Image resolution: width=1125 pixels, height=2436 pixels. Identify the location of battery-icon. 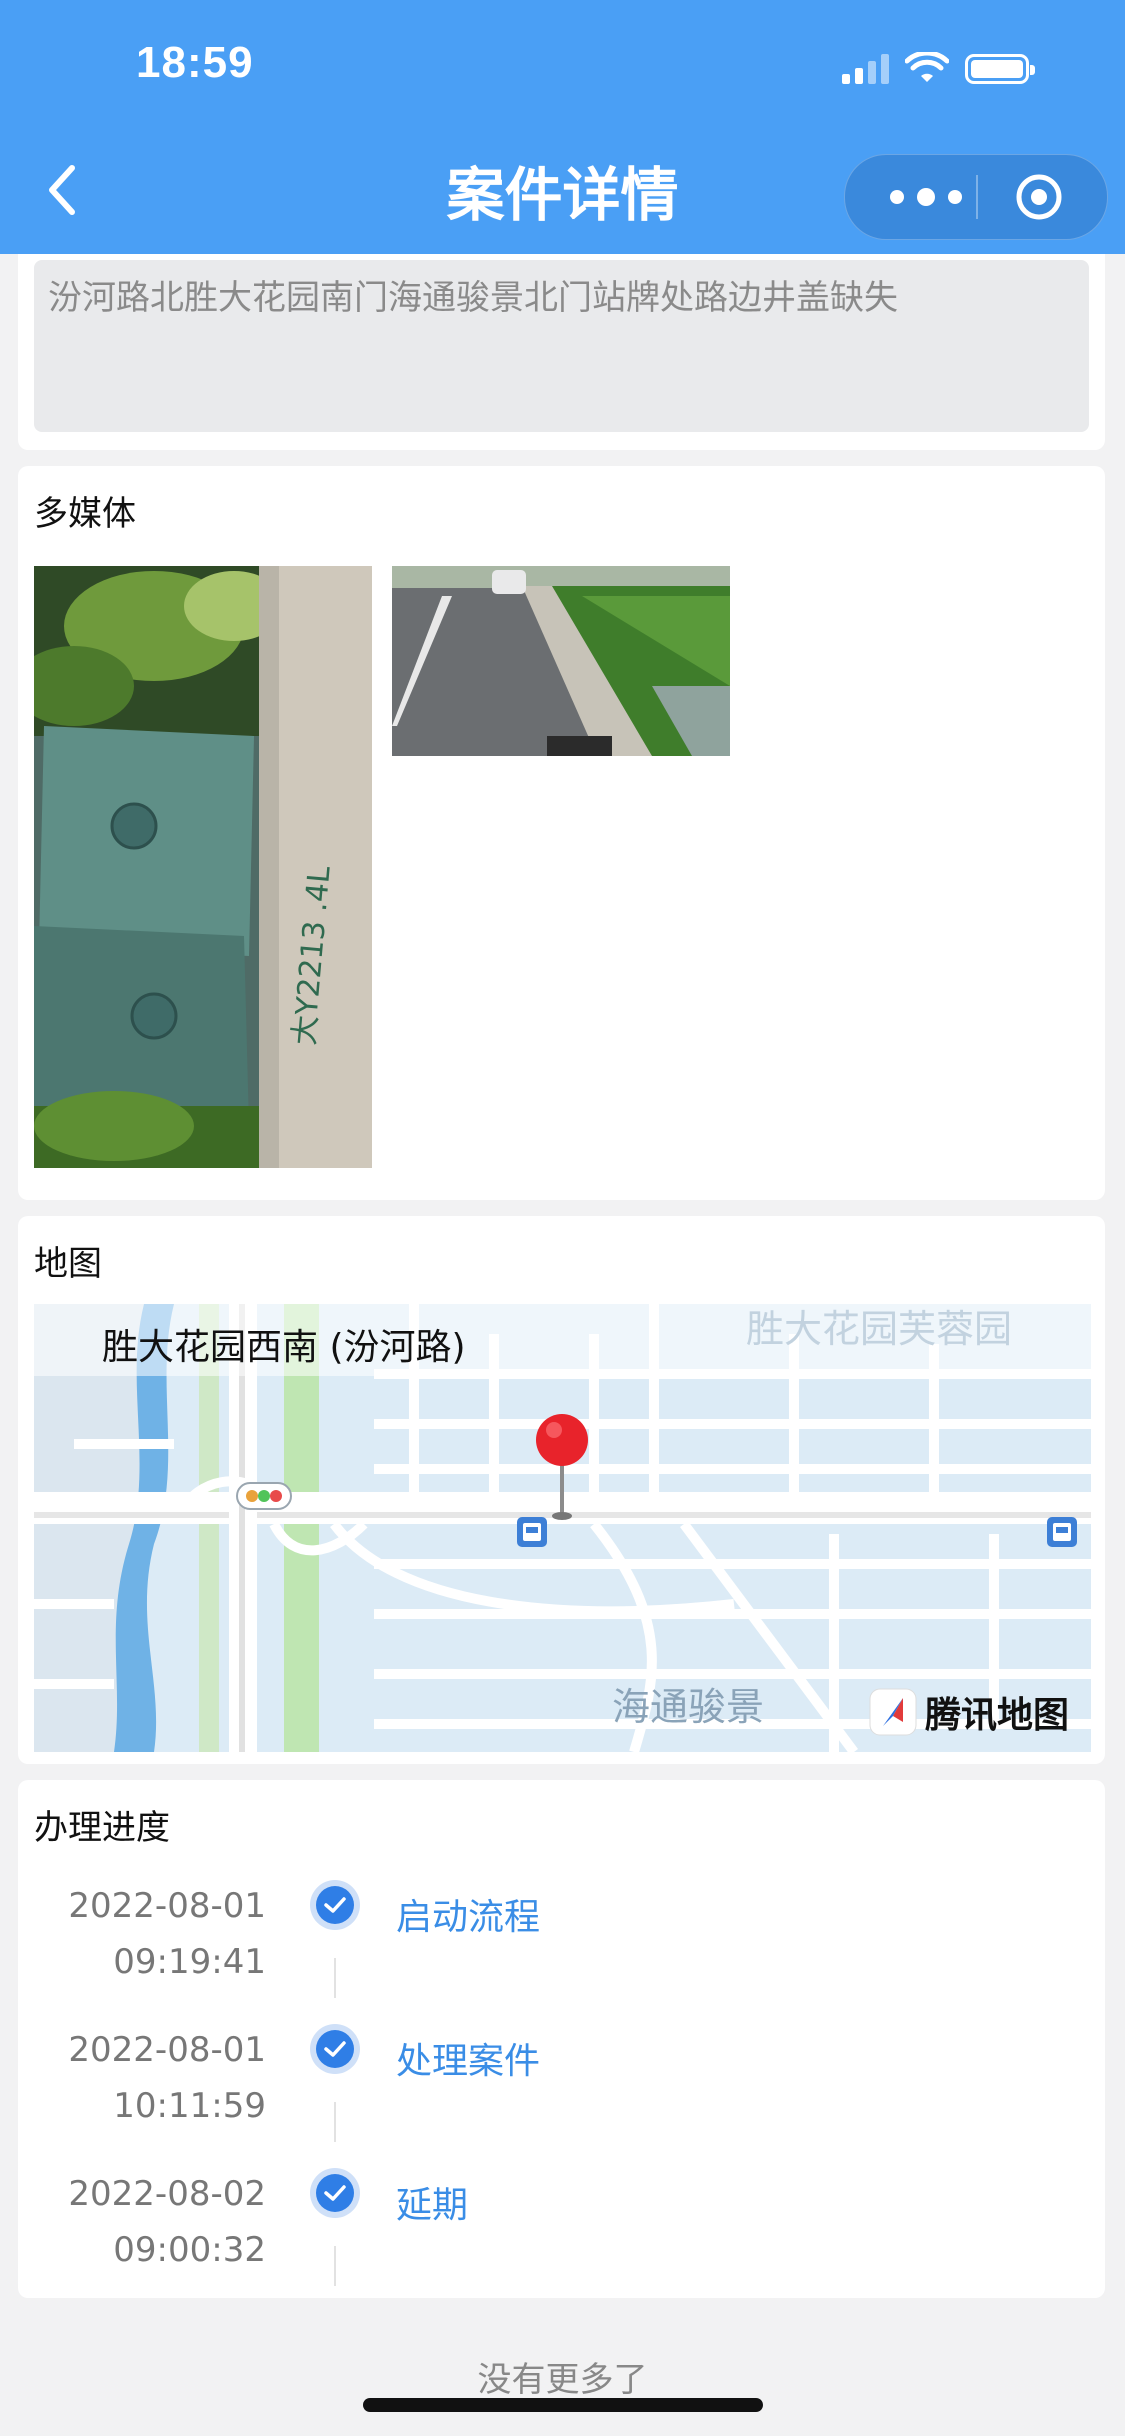
(1000, 69).